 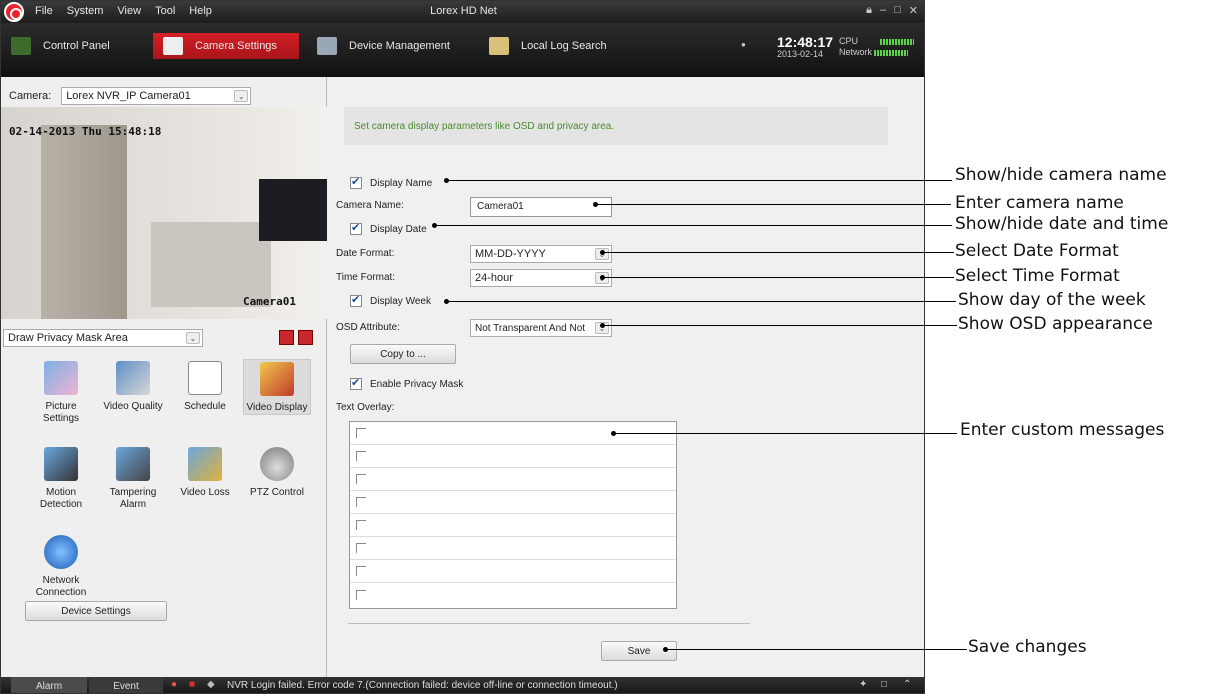 What do you see at coordinates (327, 46) in the screenshot?
I see `device-management-icon` at bounding box center [327, 46].